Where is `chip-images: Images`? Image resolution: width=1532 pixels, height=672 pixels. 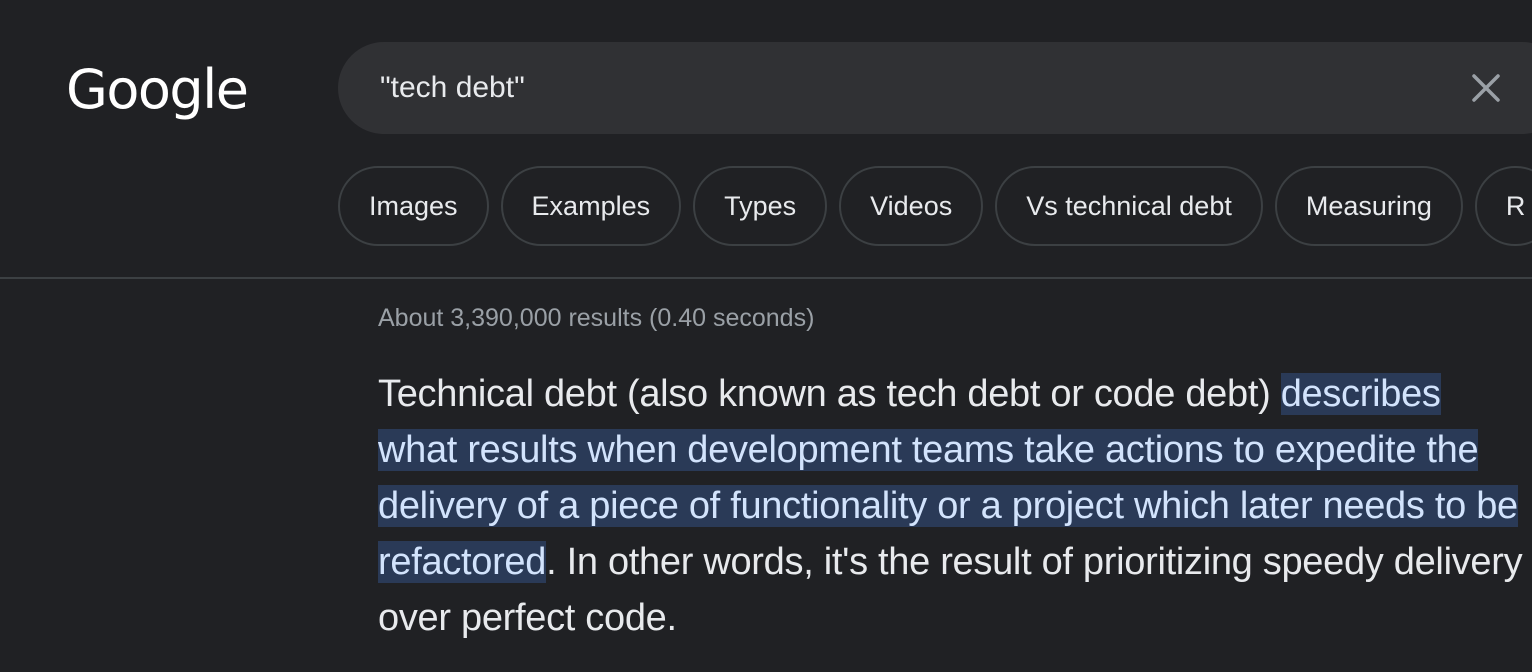 chip-images: Images is located at coordinates (413, 206).